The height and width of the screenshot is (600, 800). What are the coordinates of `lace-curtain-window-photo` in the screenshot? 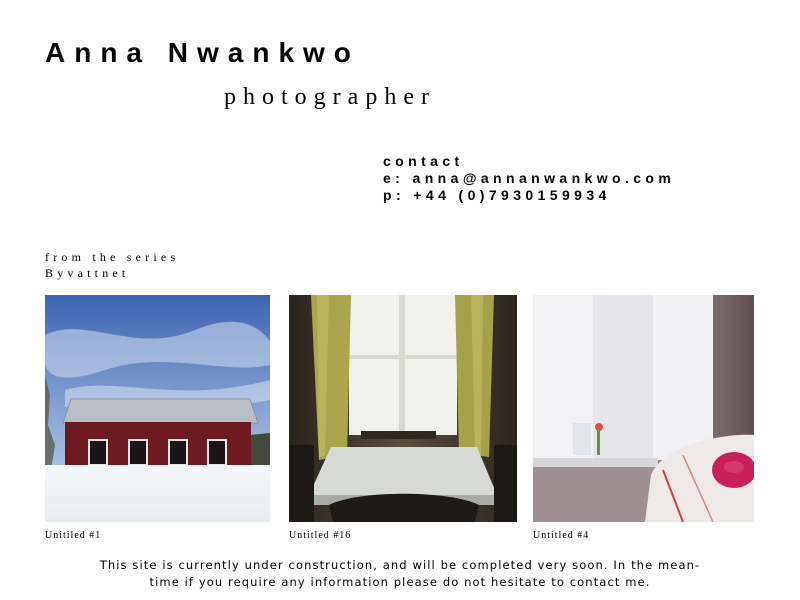 It's located at (643, 408).